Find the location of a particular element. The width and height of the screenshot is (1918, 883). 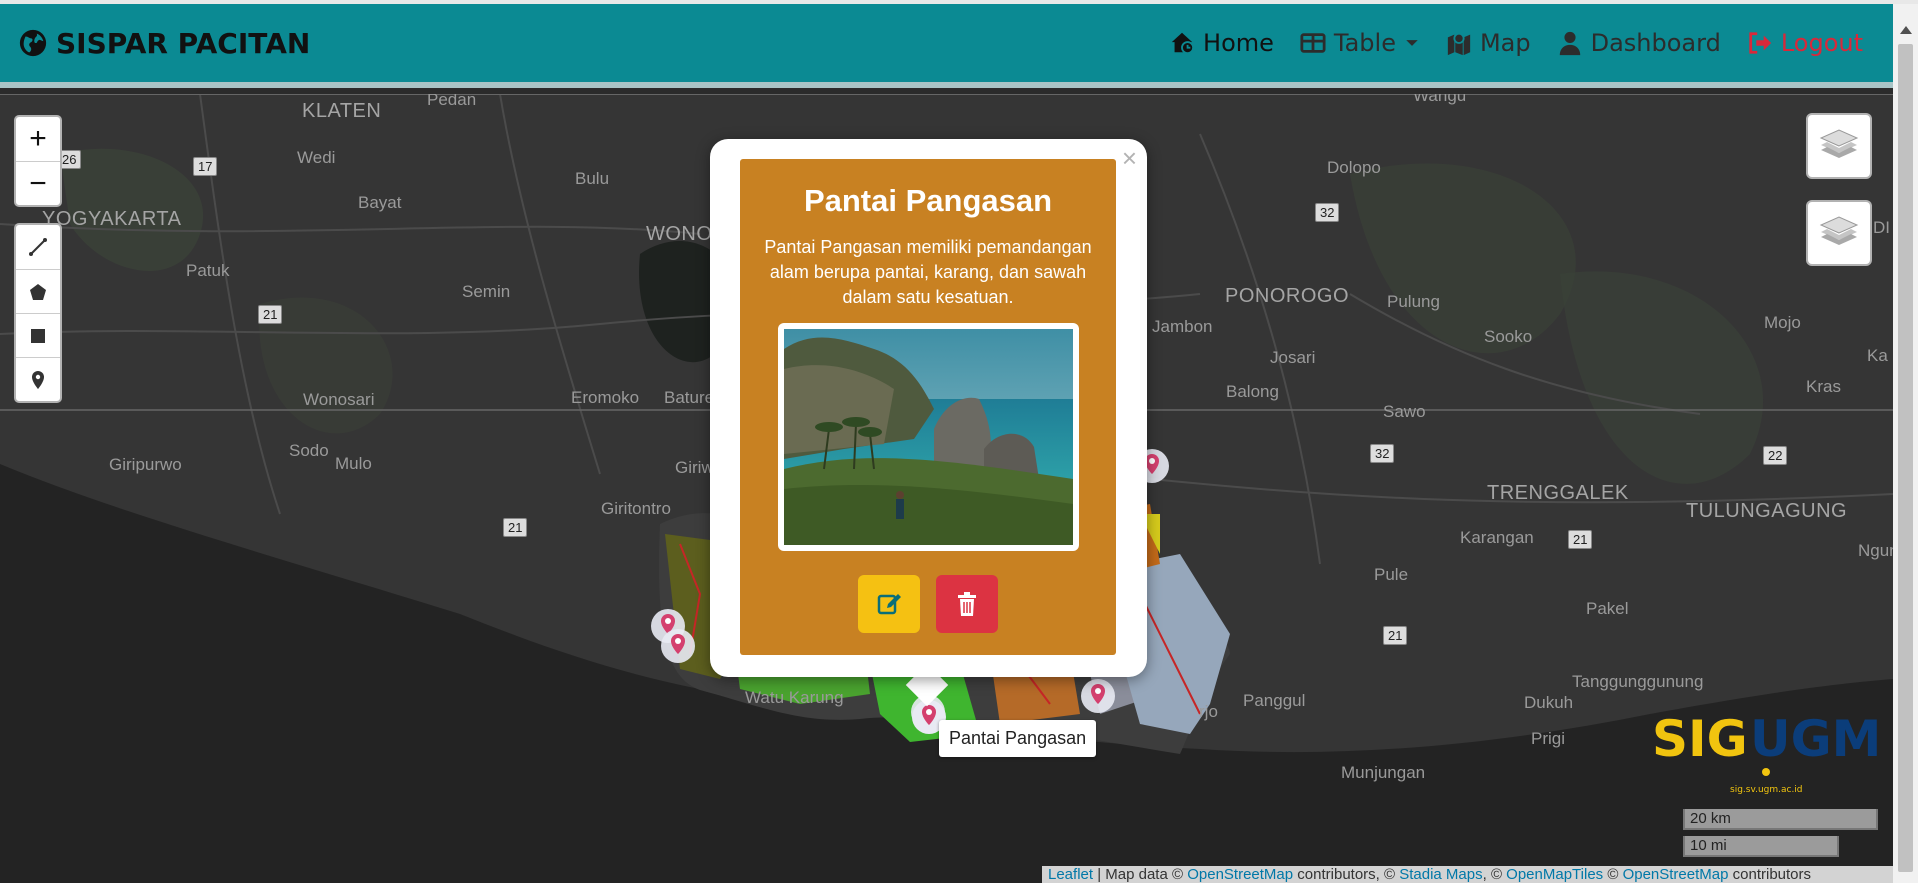

logout-icon is located at coordinates (1760, 43).